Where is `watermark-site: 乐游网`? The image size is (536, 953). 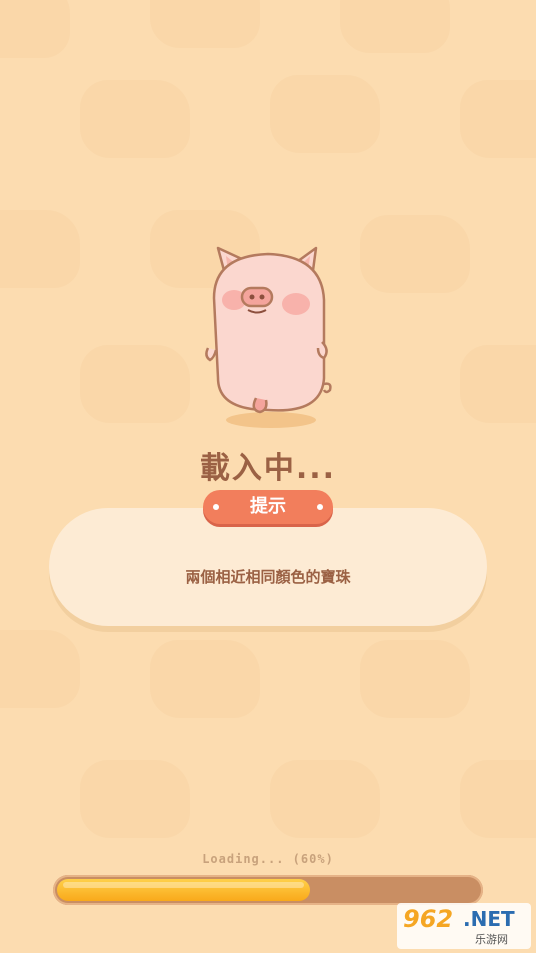
watermark-site: 乐游网 is located at coordinates (491, 939).